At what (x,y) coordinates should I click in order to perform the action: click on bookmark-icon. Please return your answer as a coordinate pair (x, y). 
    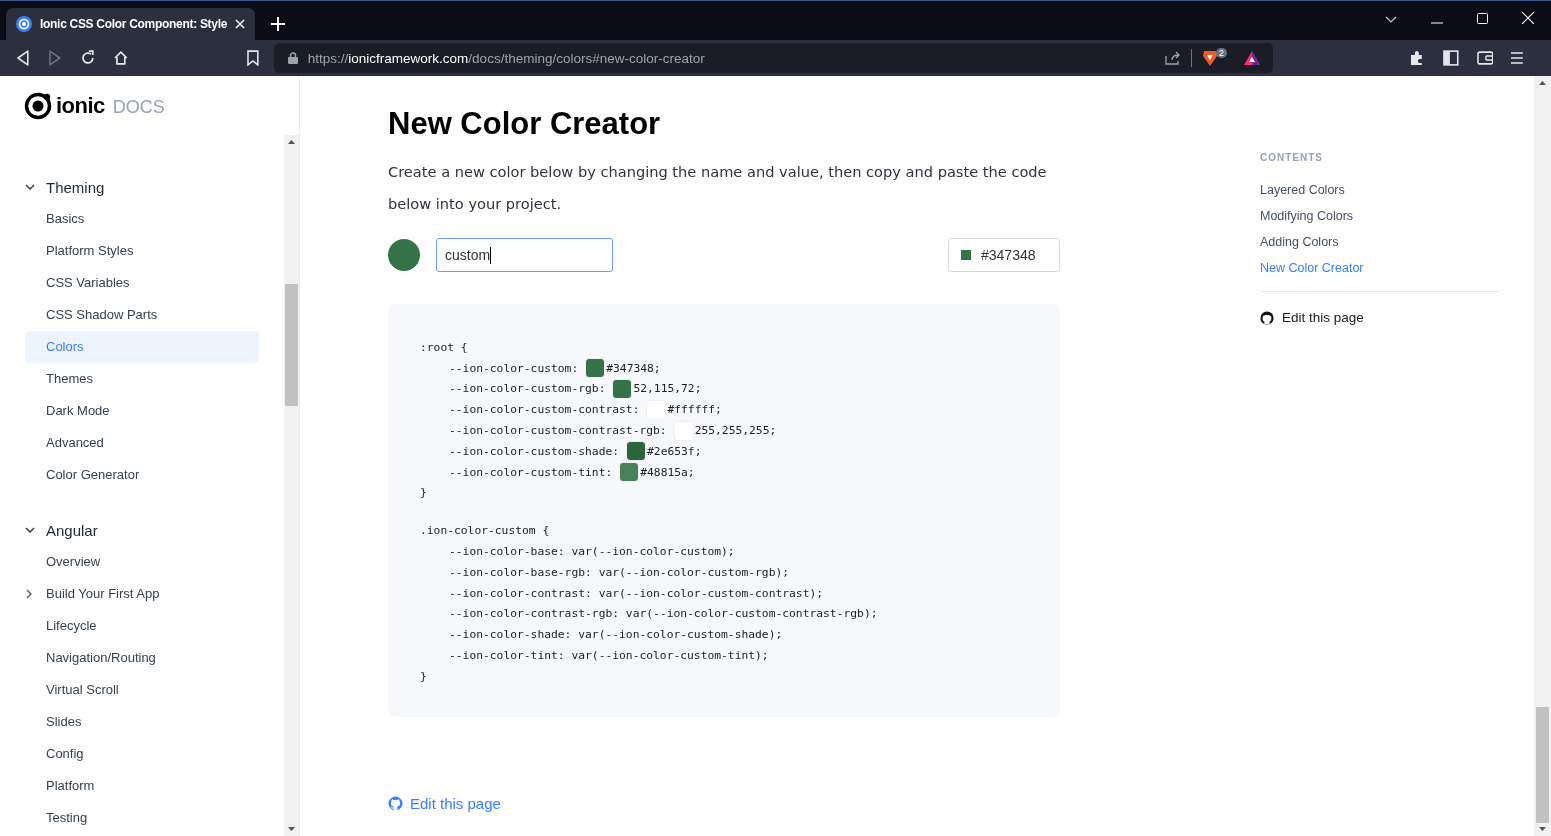
    Looking at the image, I should click on (253, 58).